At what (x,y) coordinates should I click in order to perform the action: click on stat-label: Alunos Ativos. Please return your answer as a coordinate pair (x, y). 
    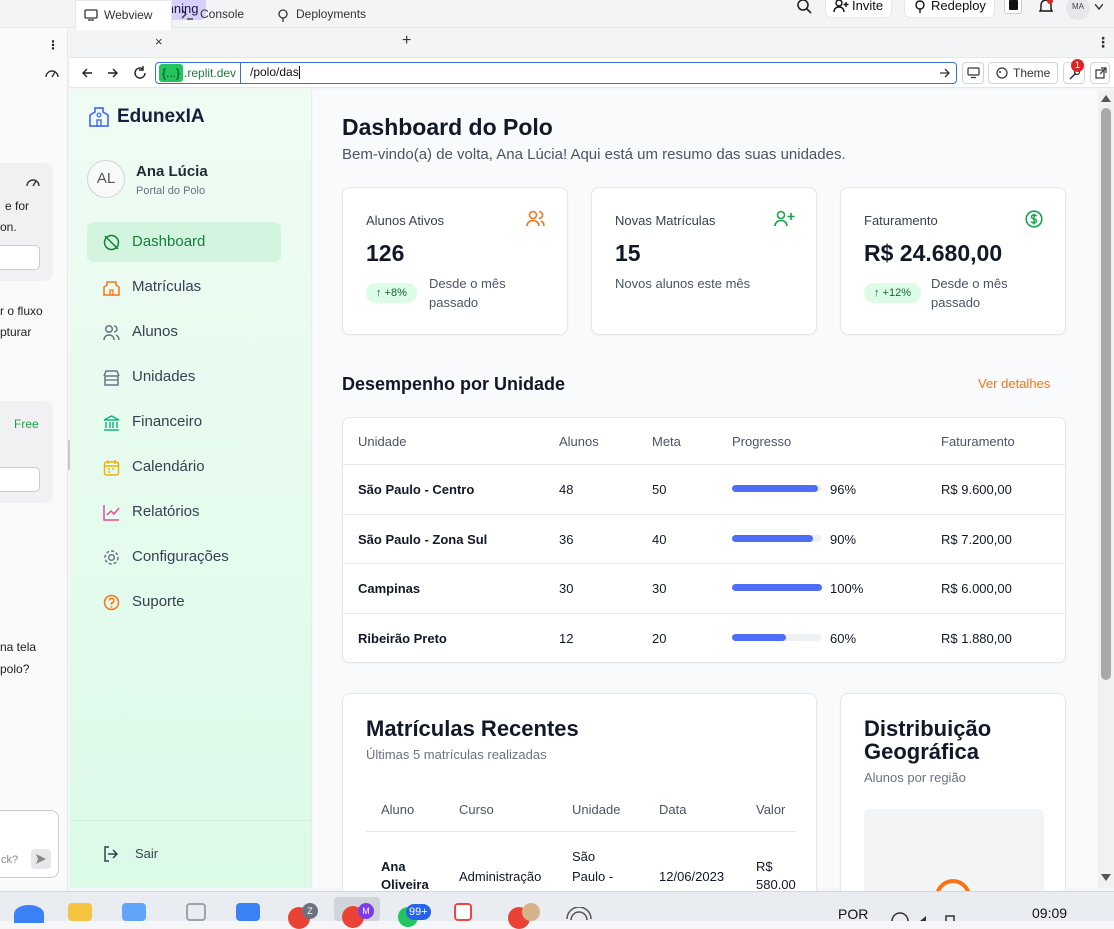
    Looking at the image, I should click on (405, 220).